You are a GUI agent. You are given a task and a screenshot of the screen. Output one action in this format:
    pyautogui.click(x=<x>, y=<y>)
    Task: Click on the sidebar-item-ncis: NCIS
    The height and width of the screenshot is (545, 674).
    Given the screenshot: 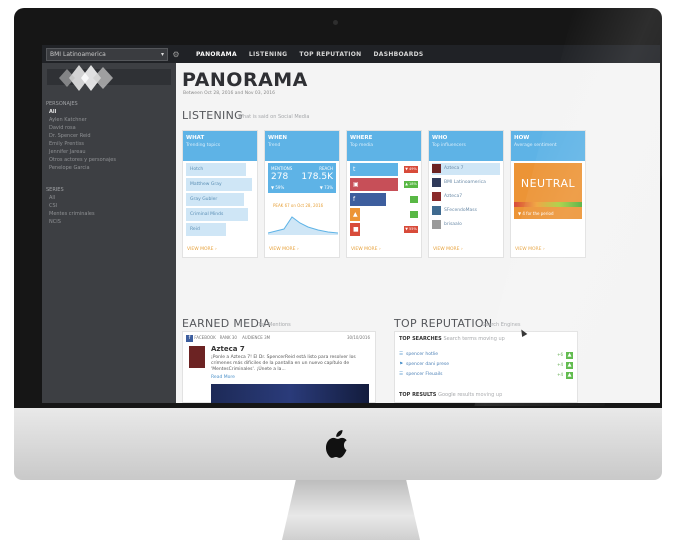 What is the action you would take?
    pyautogui.click(x=55, y=222)
    